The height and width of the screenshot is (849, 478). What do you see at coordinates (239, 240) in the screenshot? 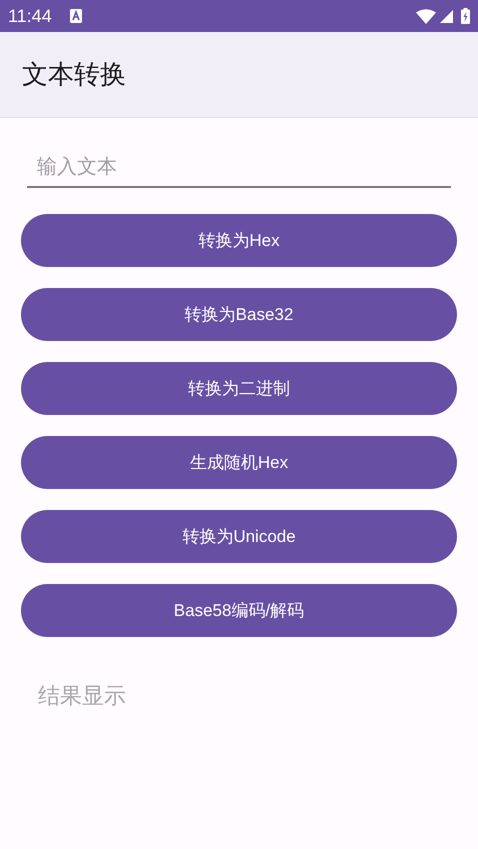
I see `action-button: 转换为Hex` at bounding box center [239, 240].